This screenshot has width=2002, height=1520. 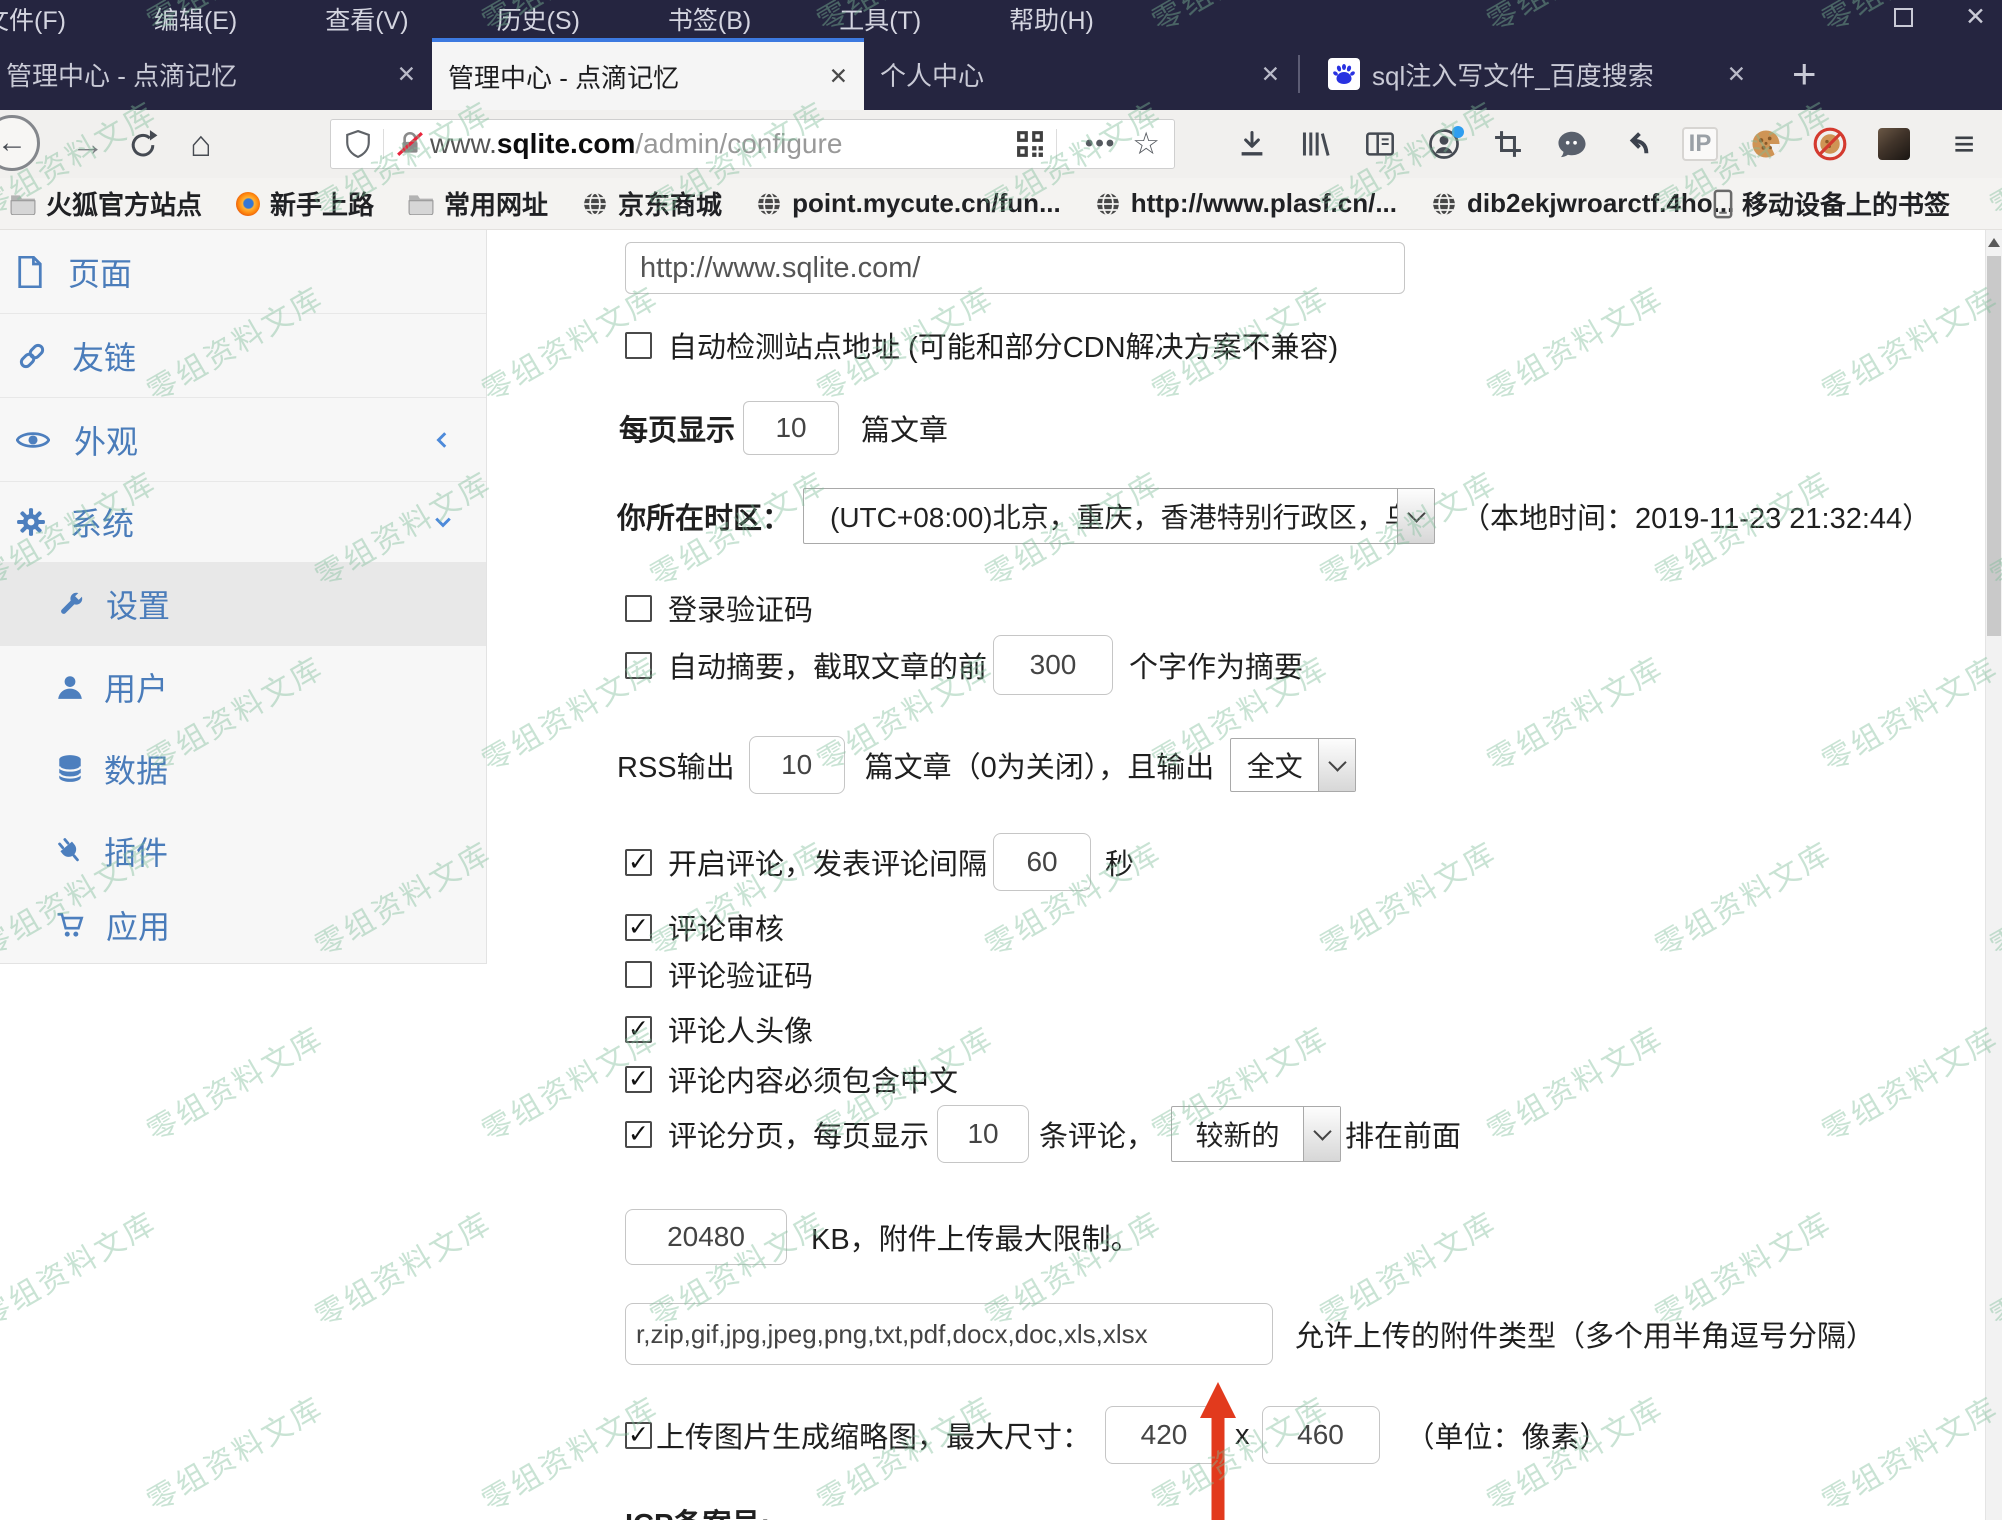 What do you see at coordinates (813, 1082) in the screenshot?
I see `comment-chinese-label: 评论内容必须包含中文` at bounding box center [813, 1082].